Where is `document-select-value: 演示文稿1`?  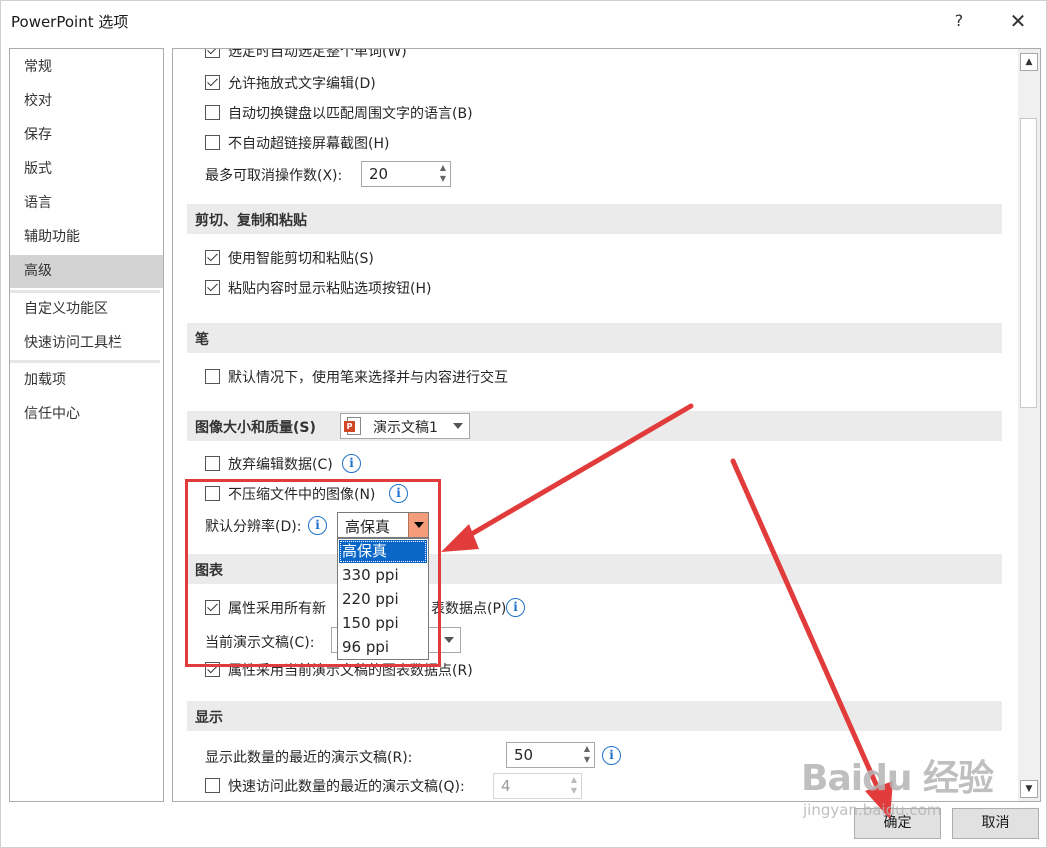
document-select-value: 演示文稿1 is located at coordinates (405, 428).